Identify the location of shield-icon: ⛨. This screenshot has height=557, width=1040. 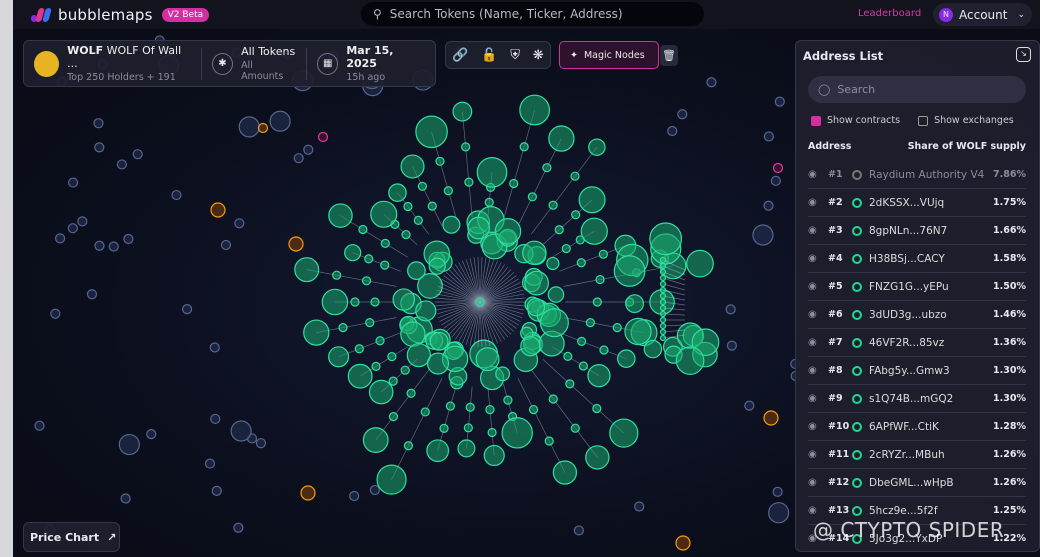
(515, 55).